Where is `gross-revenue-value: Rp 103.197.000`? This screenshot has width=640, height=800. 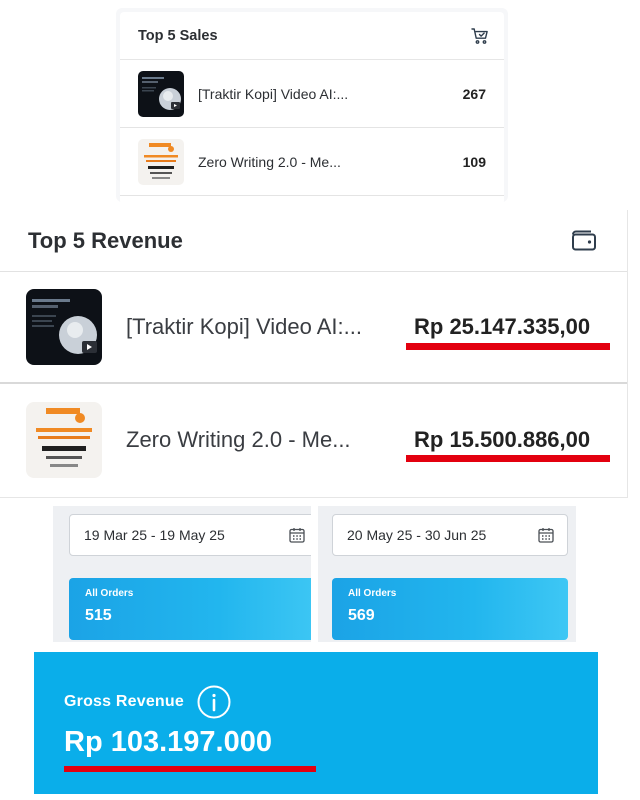
gross-revenue-value: Rp 103.197.000 is located at coordinates (168, 742).